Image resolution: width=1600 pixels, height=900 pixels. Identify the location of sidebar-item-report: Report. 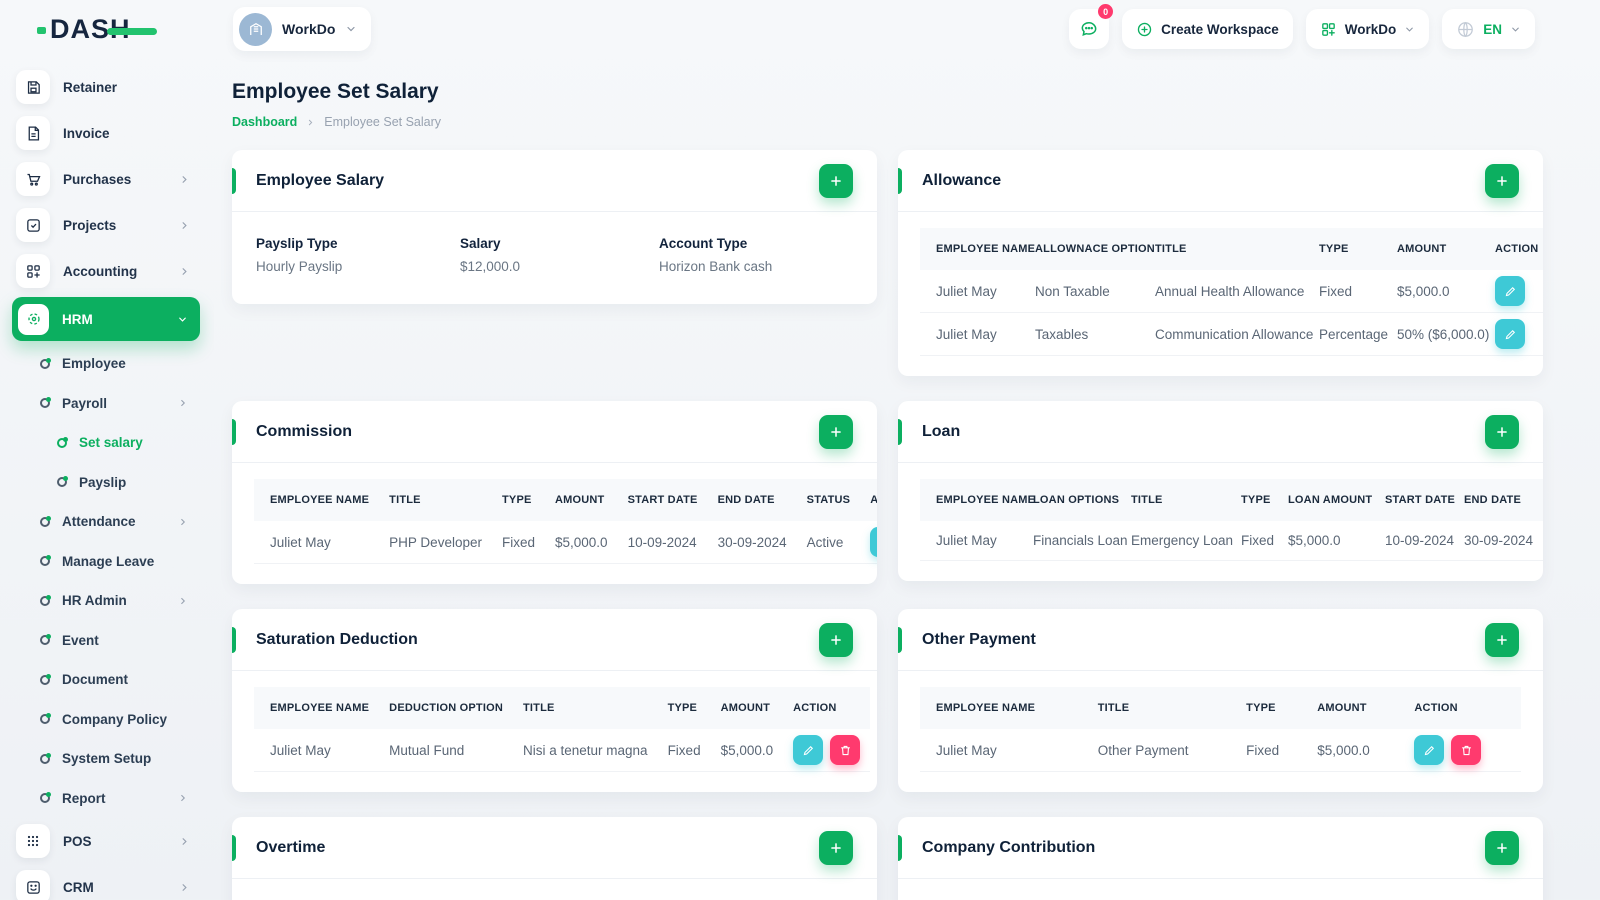
(113, 799).